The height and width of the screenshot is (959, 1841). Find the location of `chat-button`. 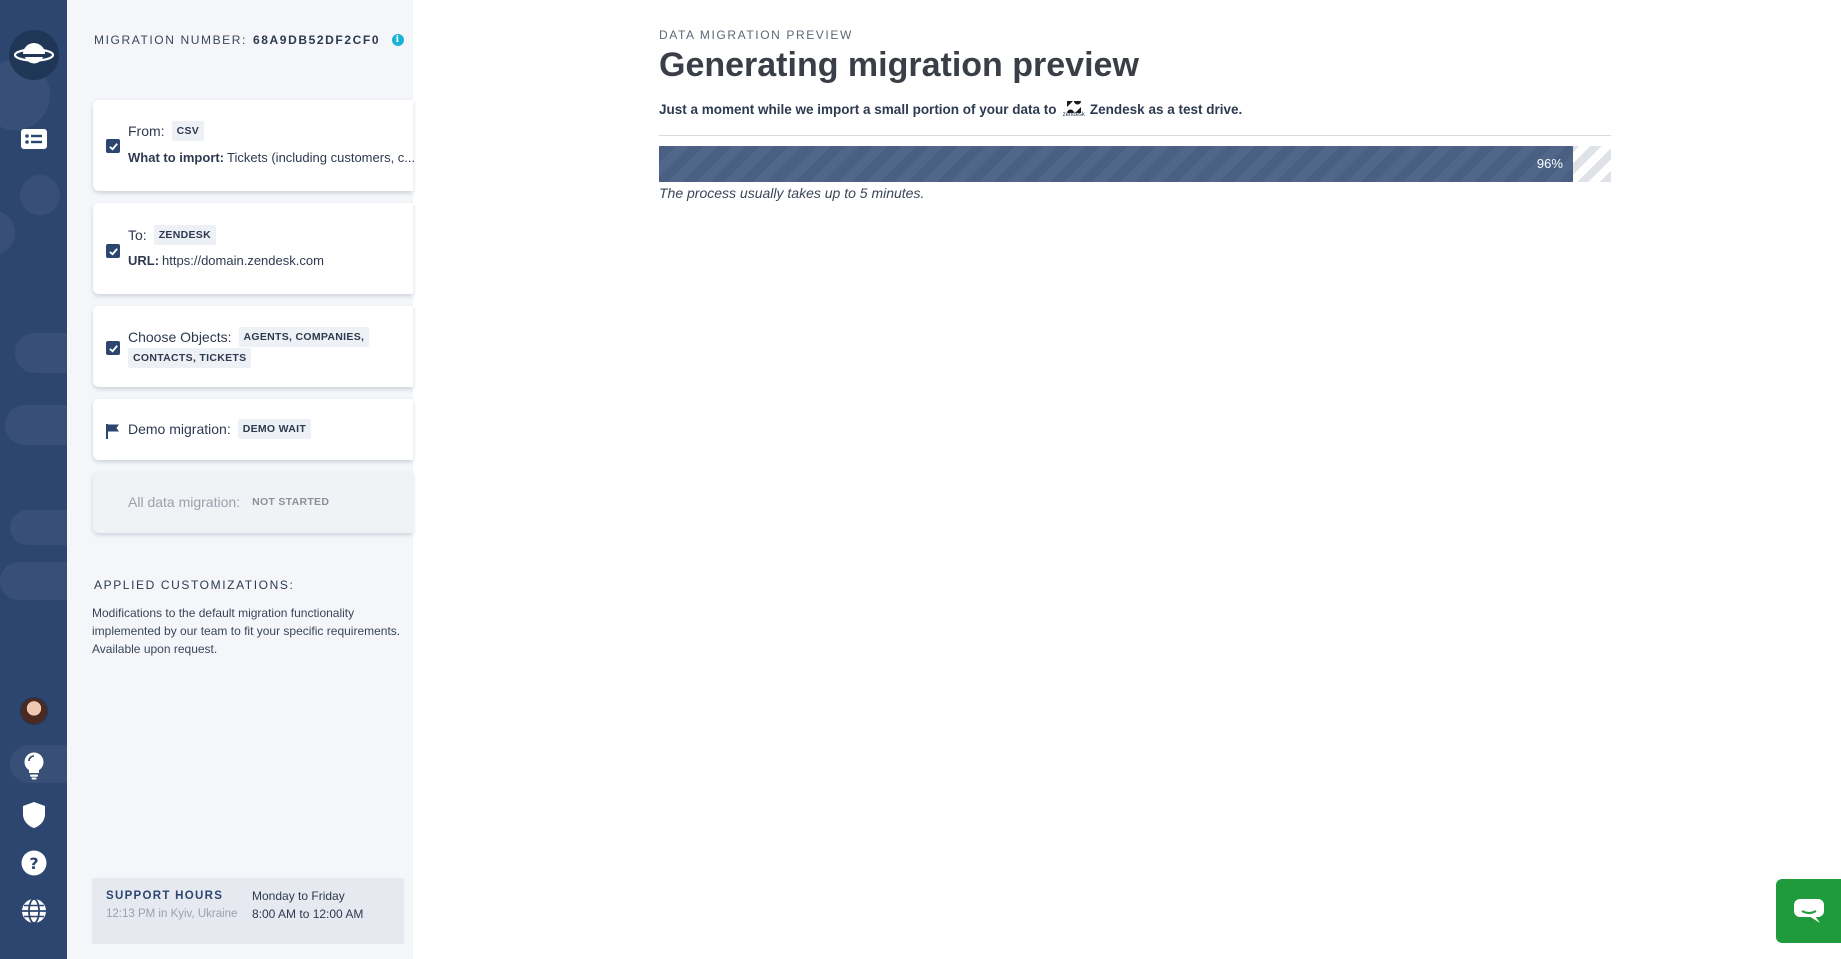

chat-button is located at coordinates (1808, 911).